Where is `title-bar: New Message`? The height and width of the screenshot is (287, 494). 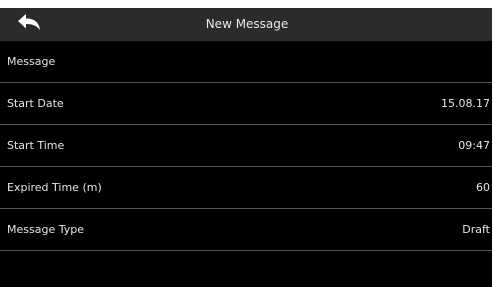 title-bar: New Message is located at coordinates (247, 24).